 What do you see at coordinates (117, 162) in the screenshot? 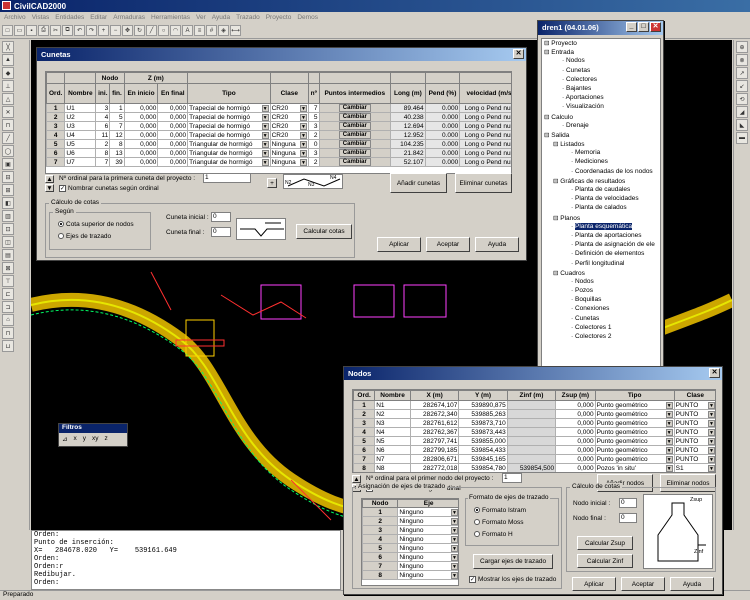
I see `row-fin: 39` at bounding box center [117, 162].